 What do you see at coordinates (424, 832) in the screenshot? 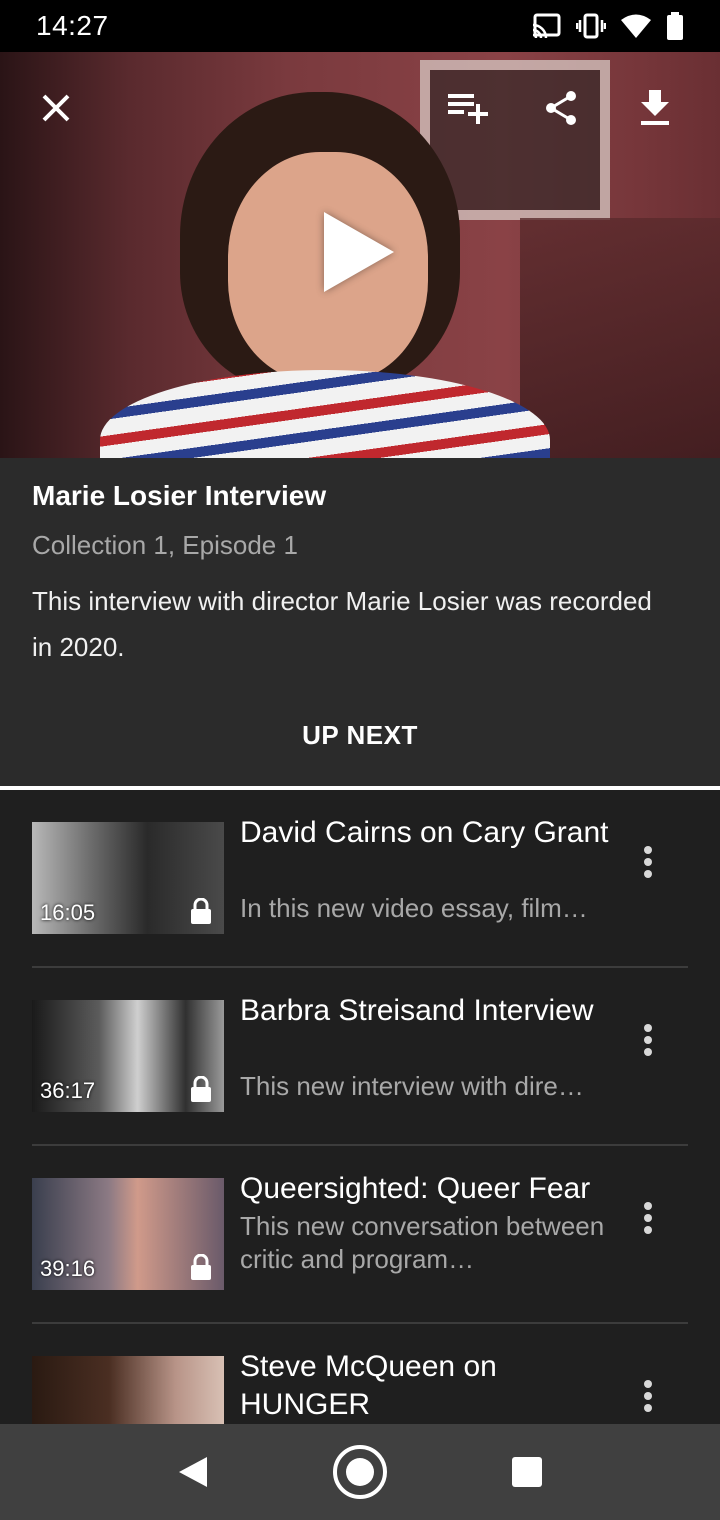
I see `item-title: David Cairns on Cary Grant` at bounding box center [424, 832].